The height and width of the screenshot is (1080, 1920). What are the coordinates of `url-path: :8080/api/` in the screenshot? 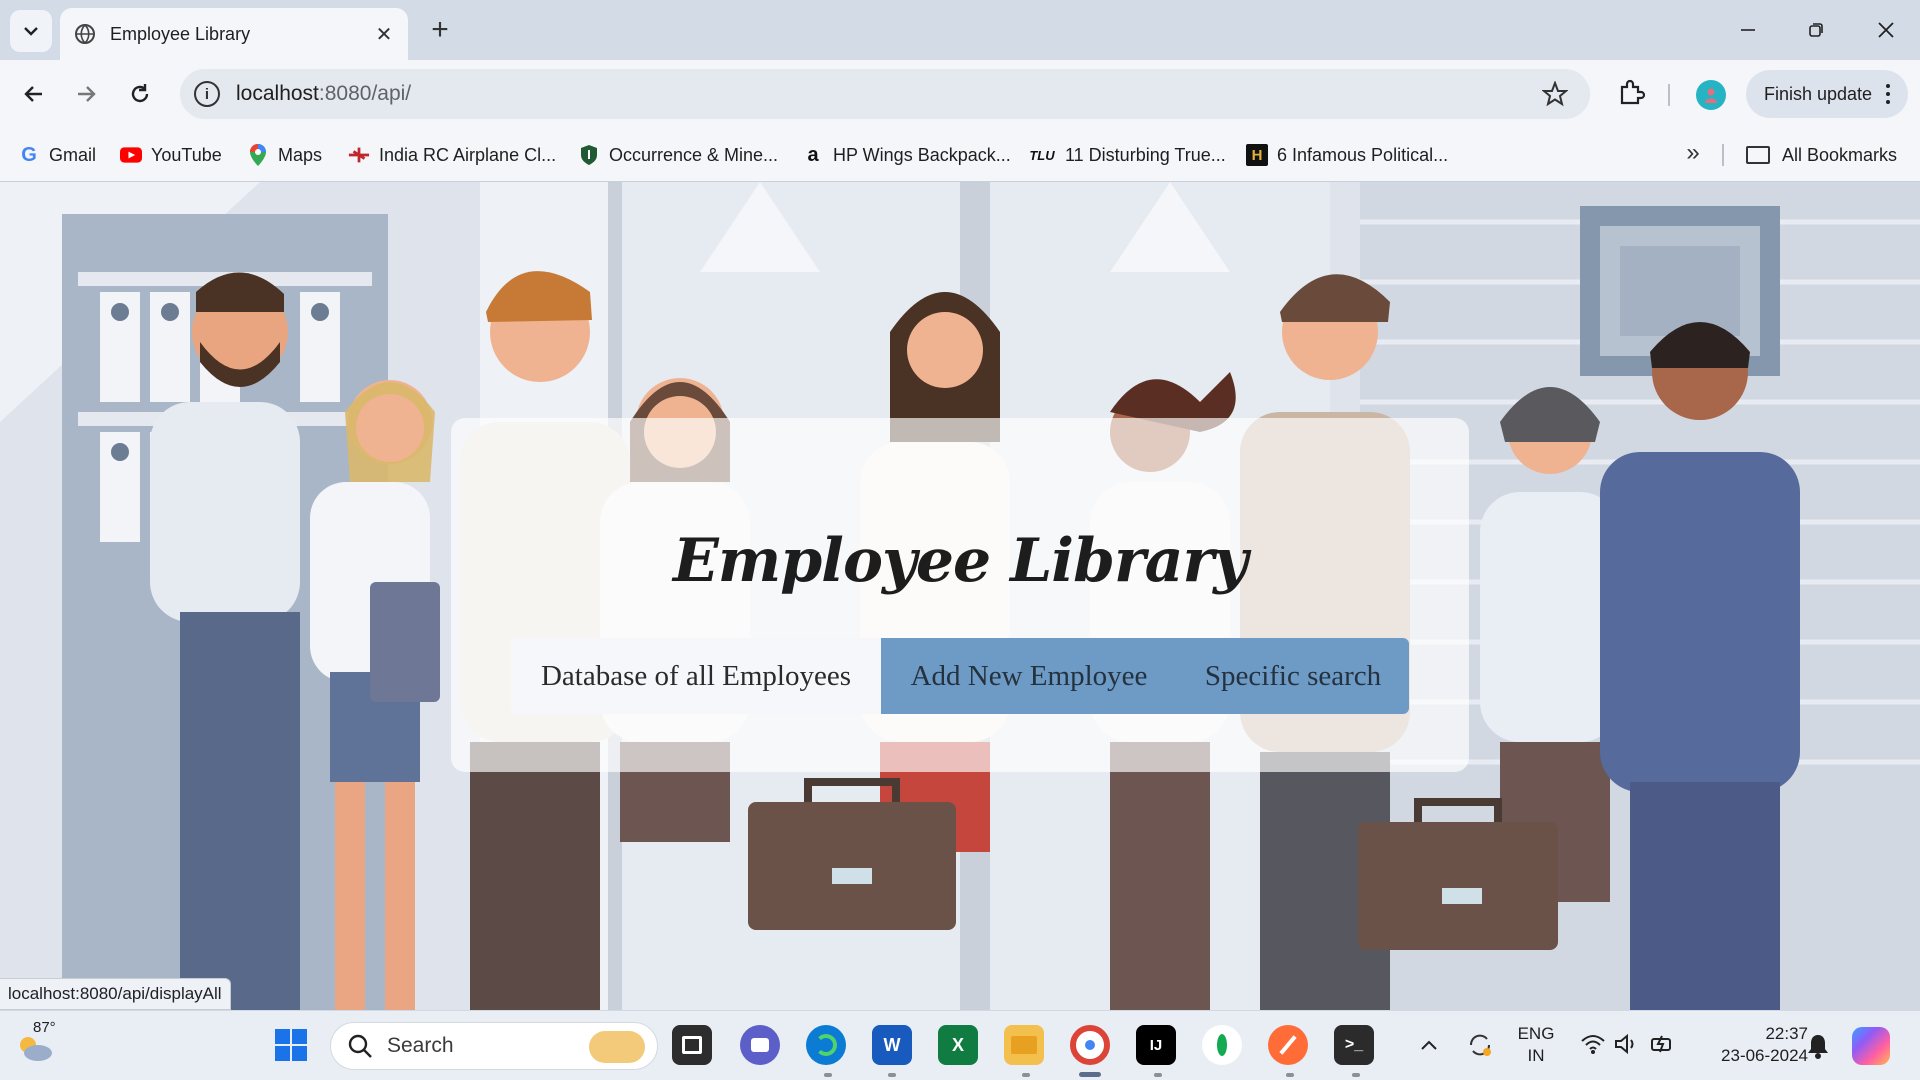 It's located at (365, 93).